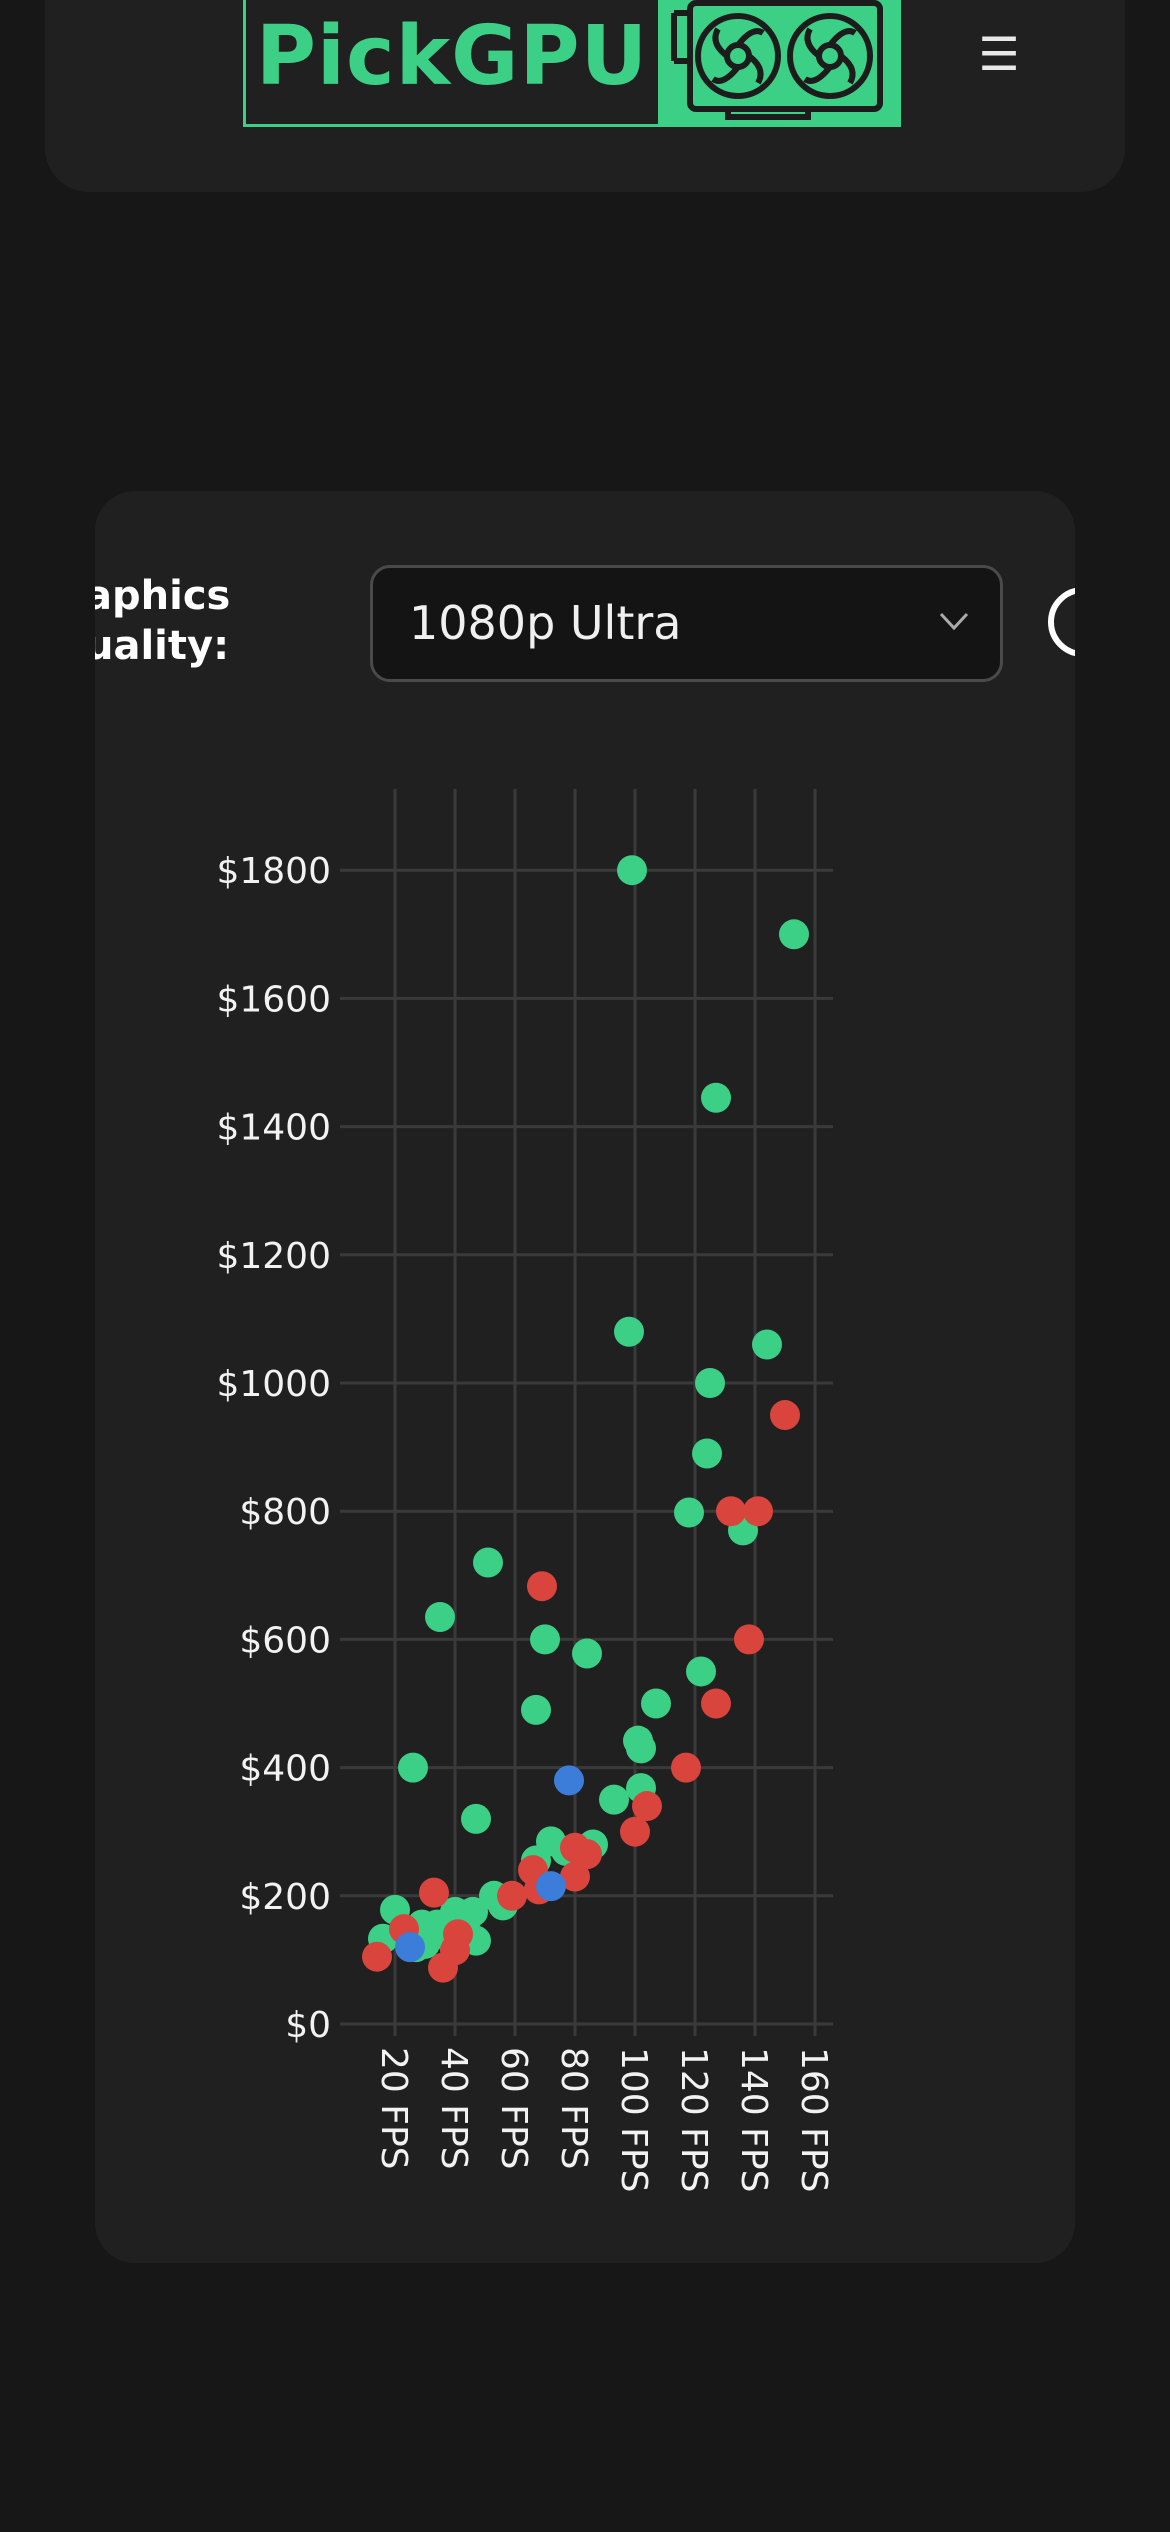  Describe the element at coordinates (999, 54) in the screenshot. I see `hamburger-menu-icon: ☰` at that location.